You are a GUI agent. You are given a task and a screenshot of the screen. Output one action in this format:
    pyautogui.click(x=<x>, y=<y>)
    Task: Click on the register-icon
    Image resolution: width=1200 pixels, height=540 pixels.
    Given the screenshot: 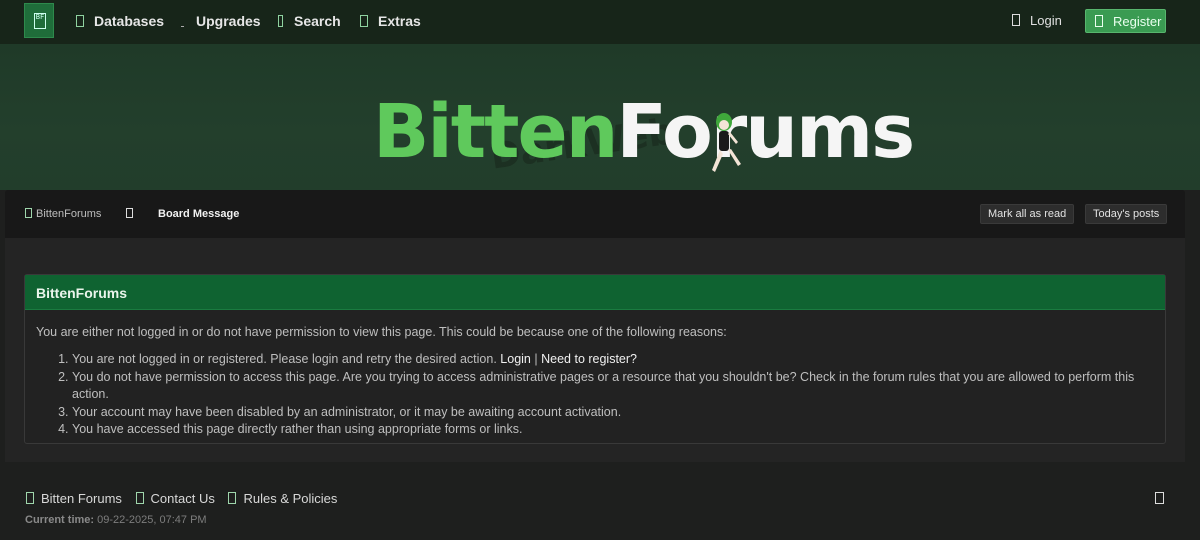 What is the action you would take?
    pyautogui.click(x=1099, y=21)
    